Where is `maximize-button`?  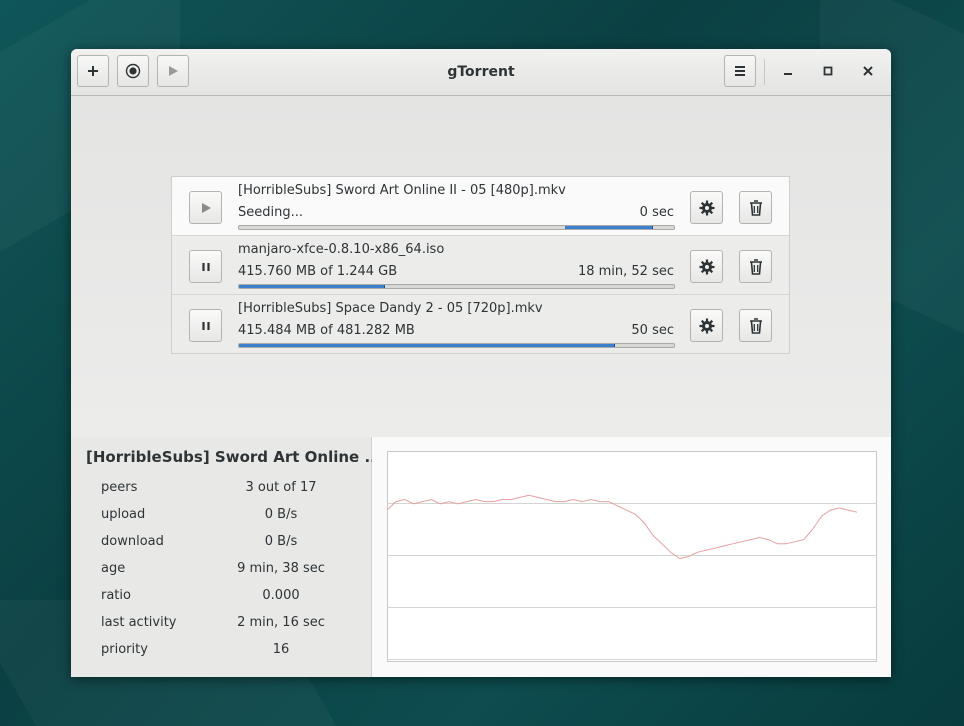 maximize-button is located at coordinates (828, 71).